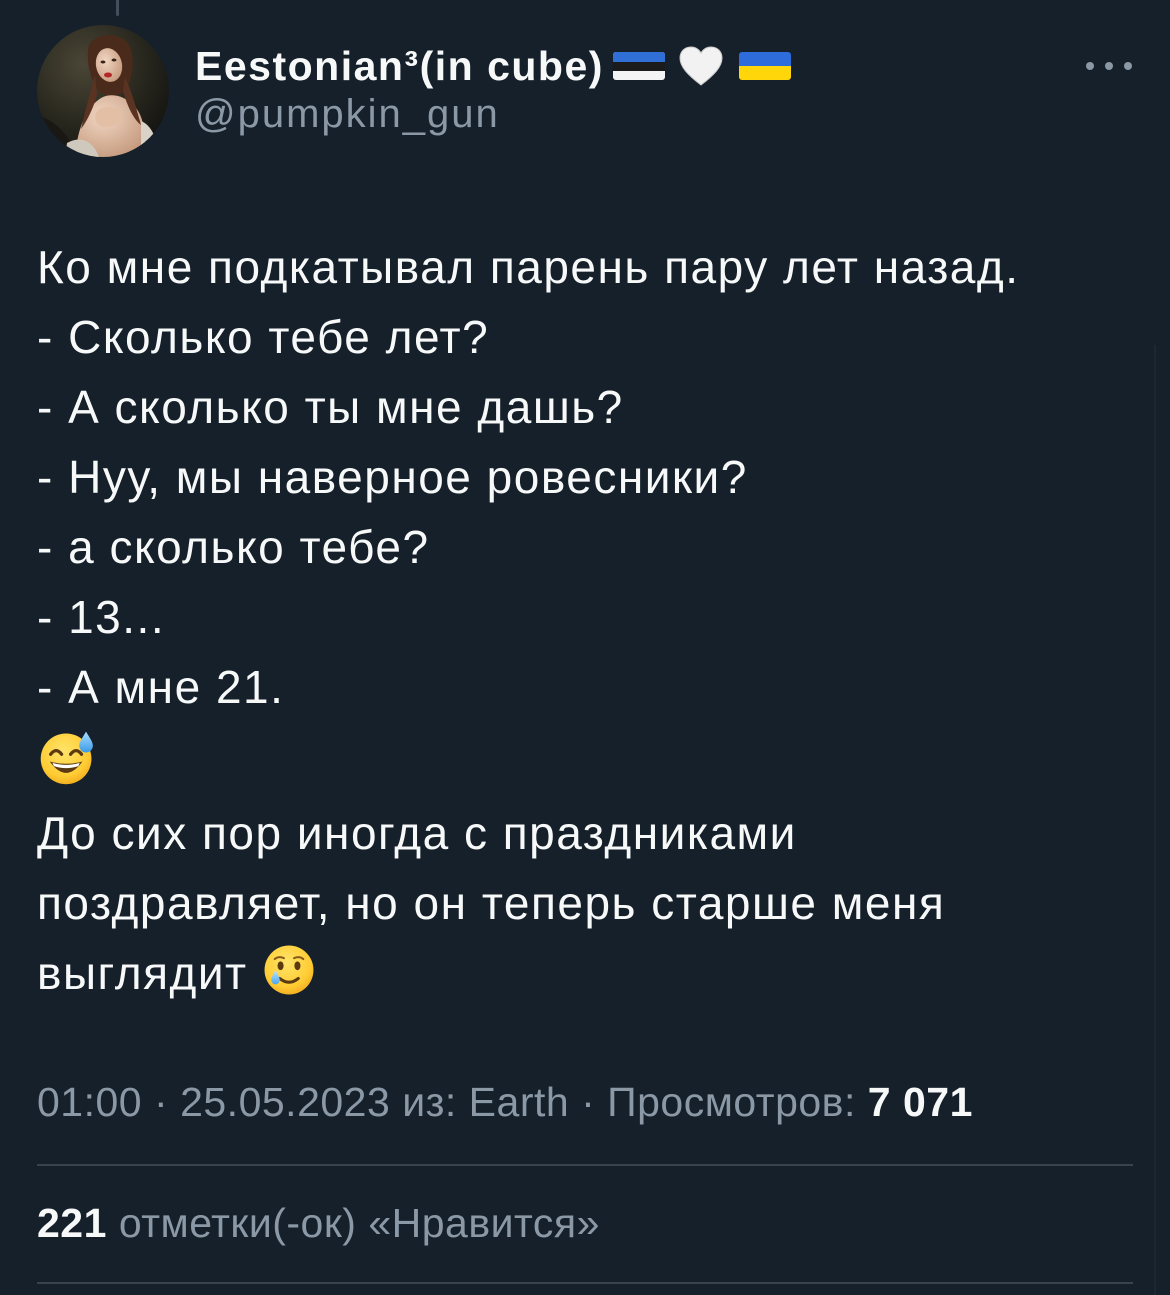 The height and width of the screenshot is (1295, 1170). What do you see at coordinates (392, 477) in the screenshot?
I see `tweet-line: - Нуу, мы наверное ровесники?` at bounding box center [392, 477].